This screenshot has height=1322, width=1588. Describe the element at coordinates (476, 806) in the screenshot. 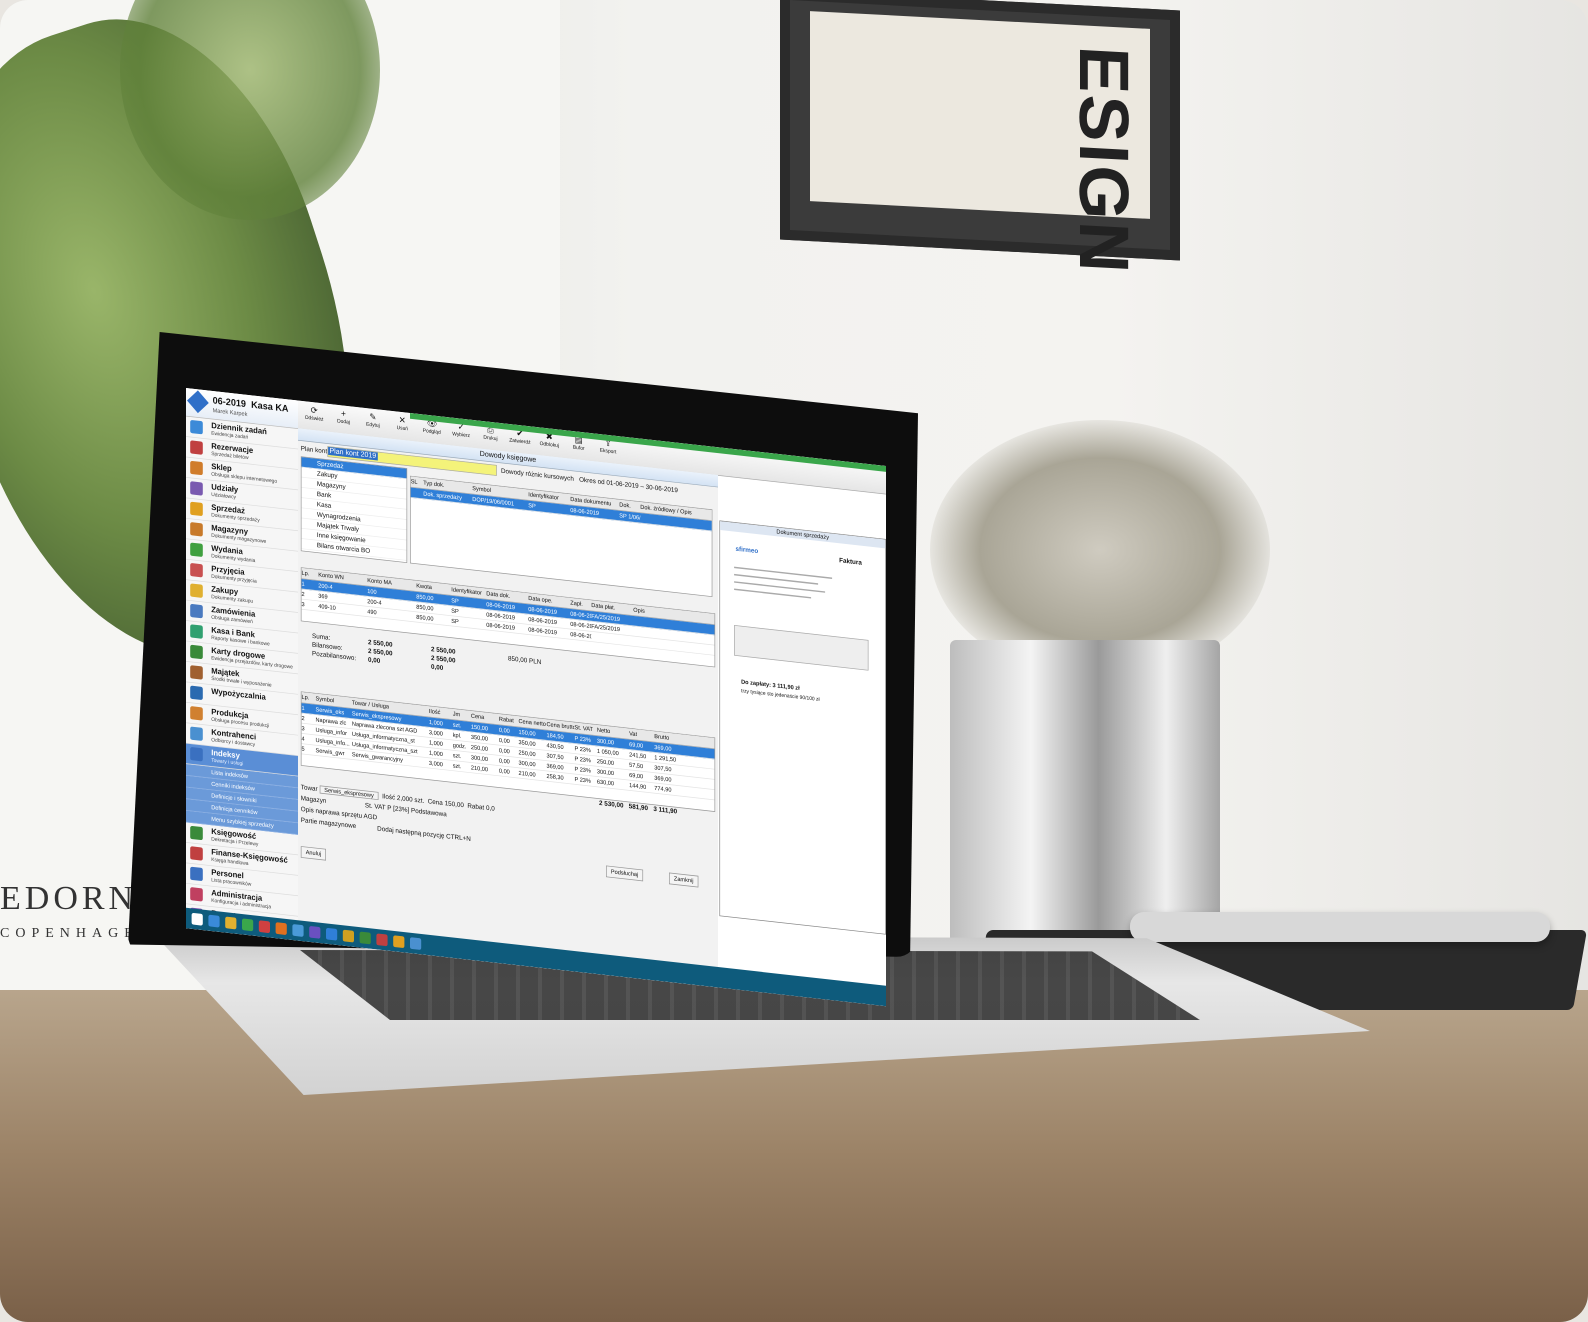

I see `discount-label: Rabat` at that location.